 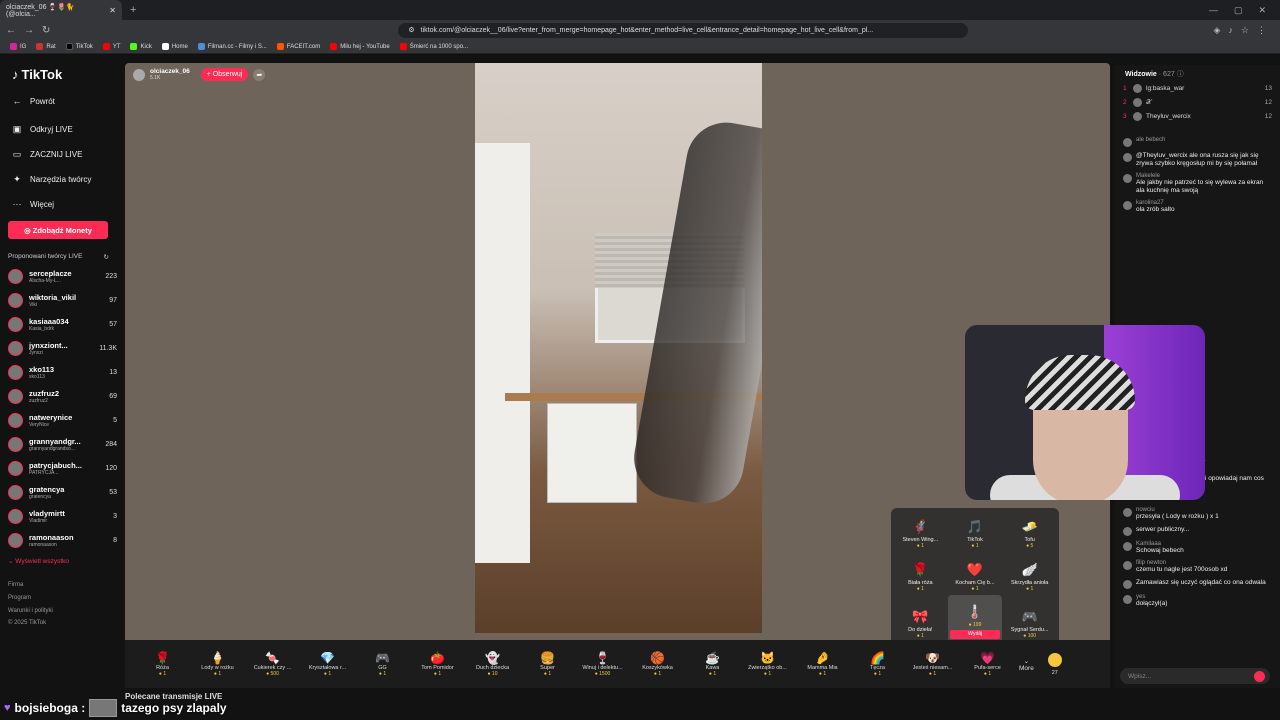 What do you see at coordinates (58, 230) in the screenshot?
I see `get-coins-button: ◎ Zdobądź Monety` at bounding box center [58, 230].